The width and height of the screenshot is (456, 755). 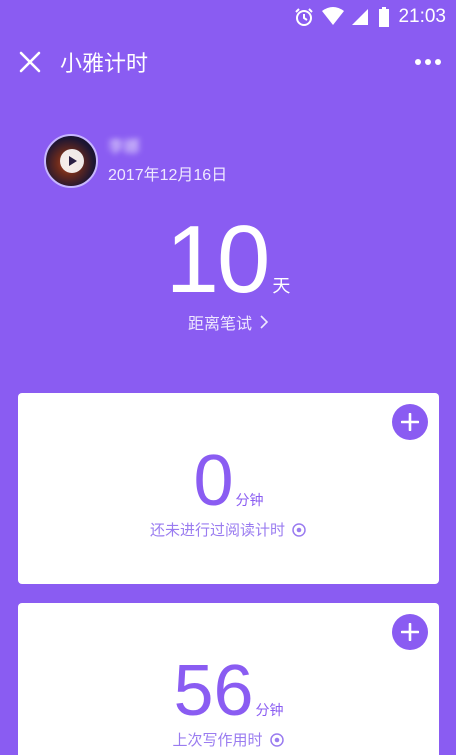 I want to click on profile-name: 李娜, so click(x=124, y=146).